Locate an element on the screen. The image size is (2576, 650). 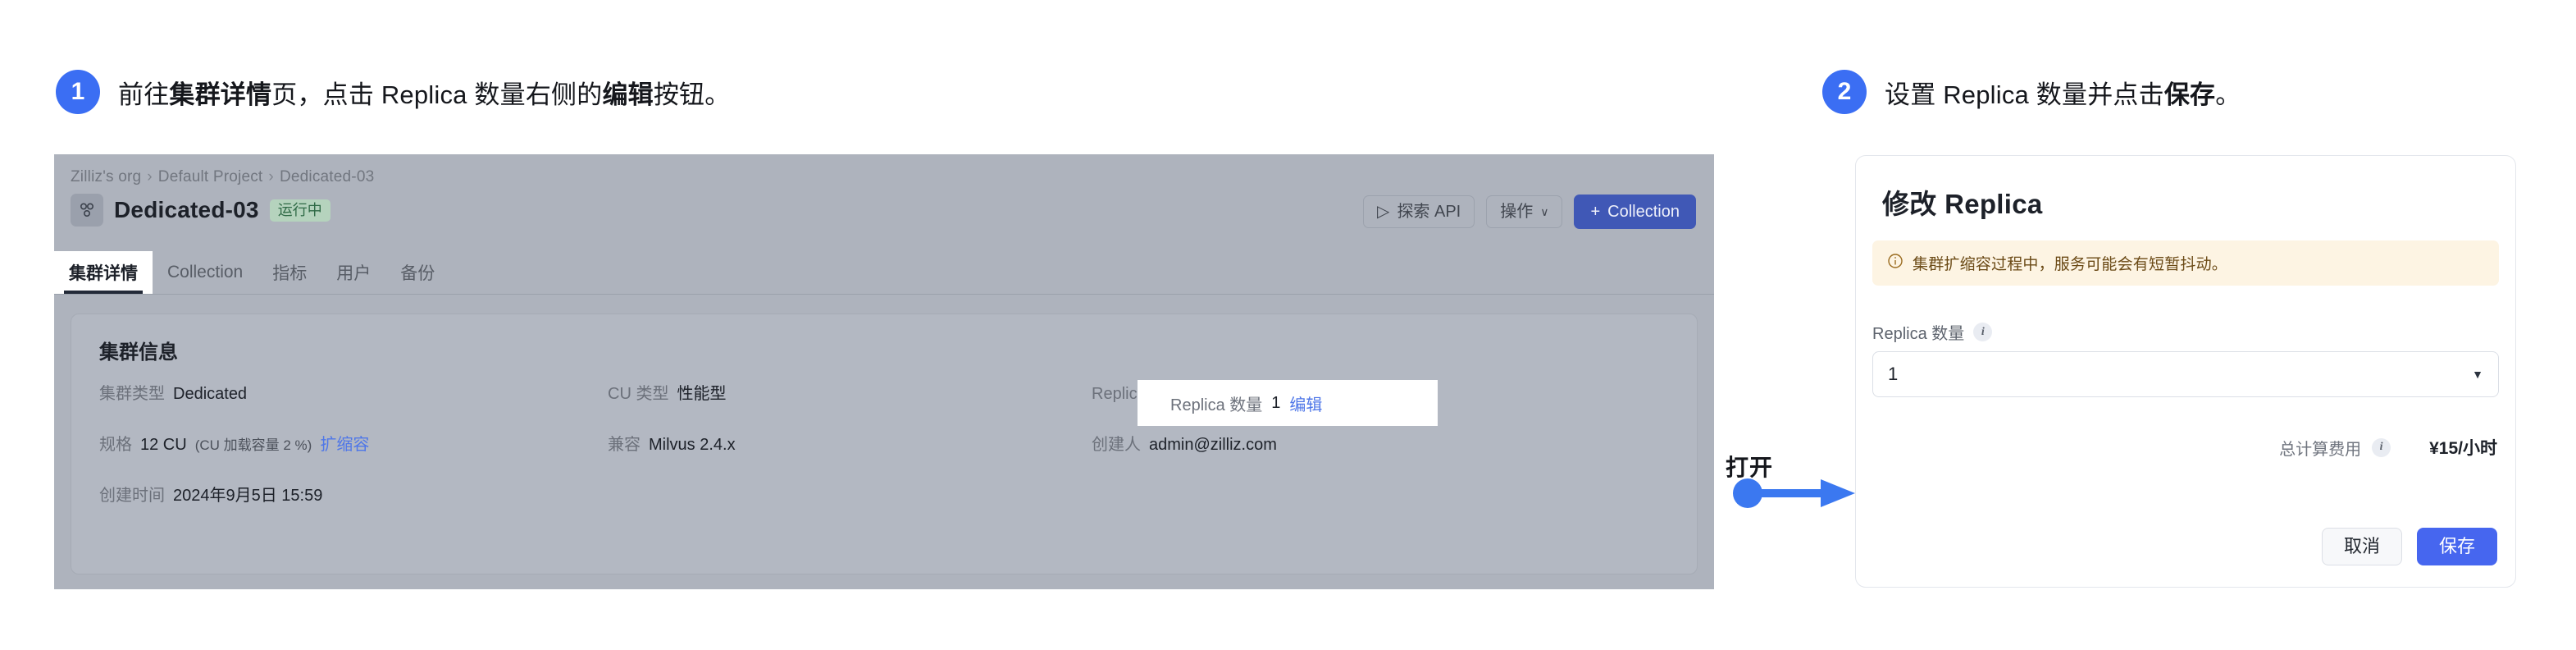
scale-link: 扩缩容 is located at coordinates (344, 443).